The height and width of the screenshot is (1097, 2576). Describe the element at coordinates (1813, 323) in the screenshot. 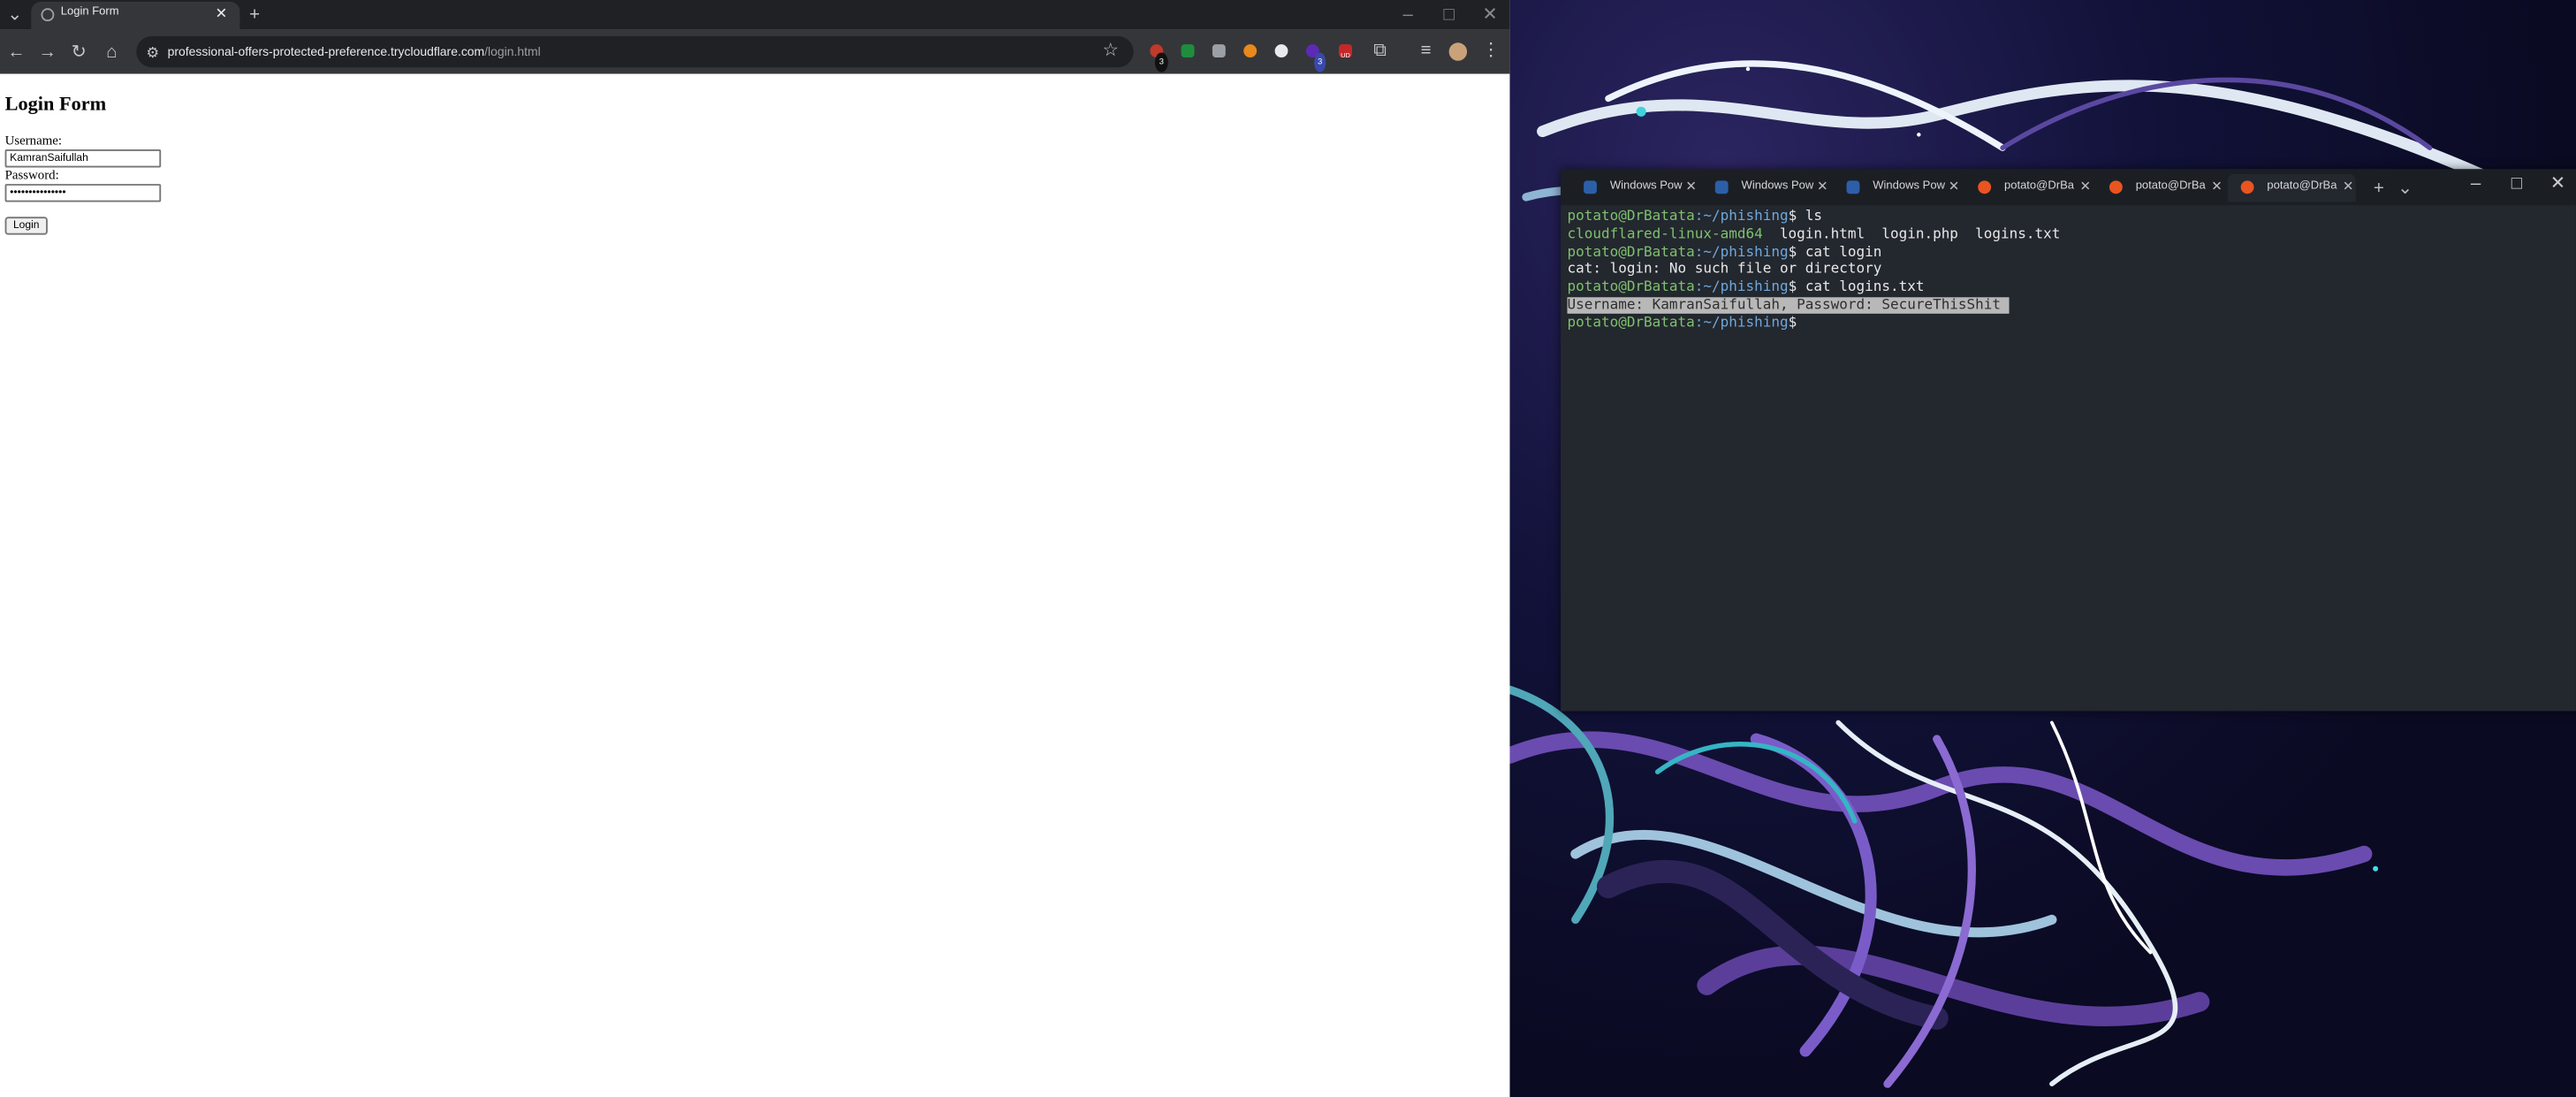

I see `terminal-line: potato@DrBatata:~/phishing$` at that location.